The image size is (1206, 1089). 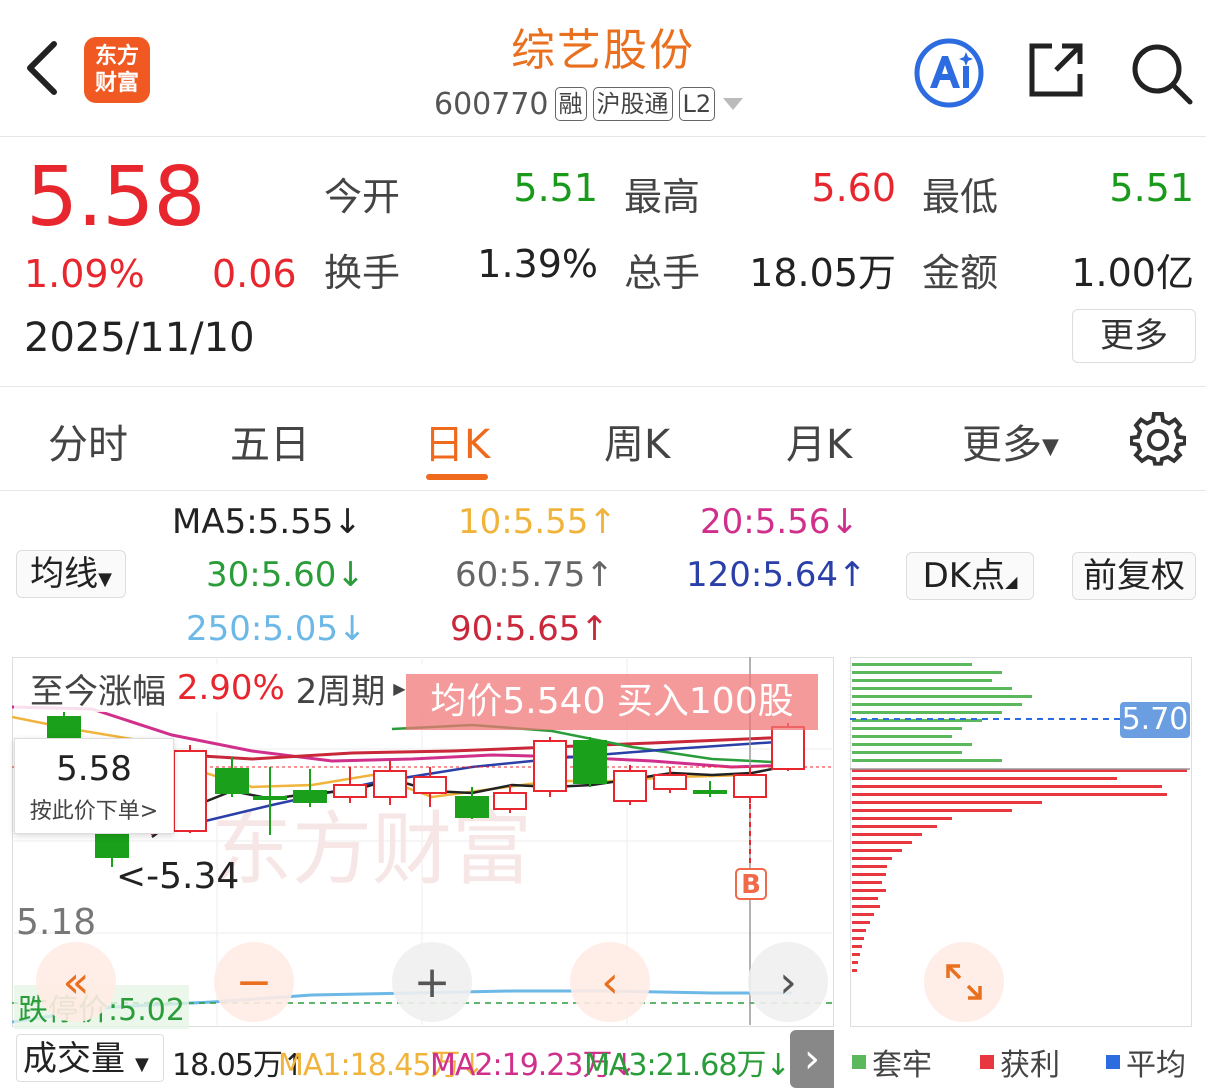 I want to click on tab-weekly-k: 周K, so click(x=637, y=441).